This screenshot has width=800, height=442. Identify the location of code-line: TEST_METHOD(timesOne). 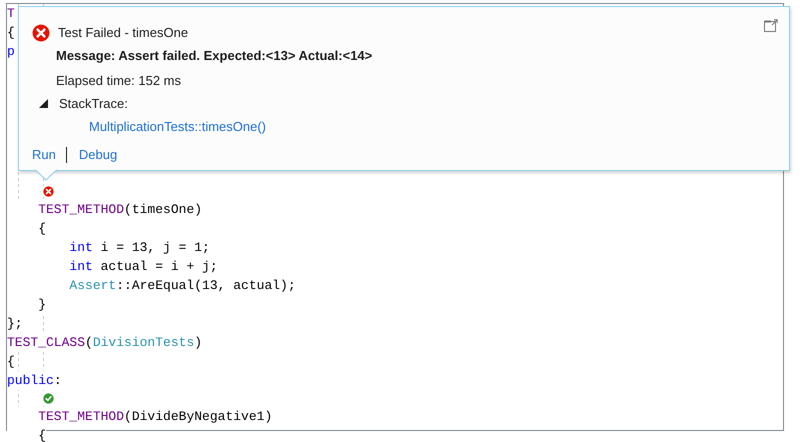
(395, 209).